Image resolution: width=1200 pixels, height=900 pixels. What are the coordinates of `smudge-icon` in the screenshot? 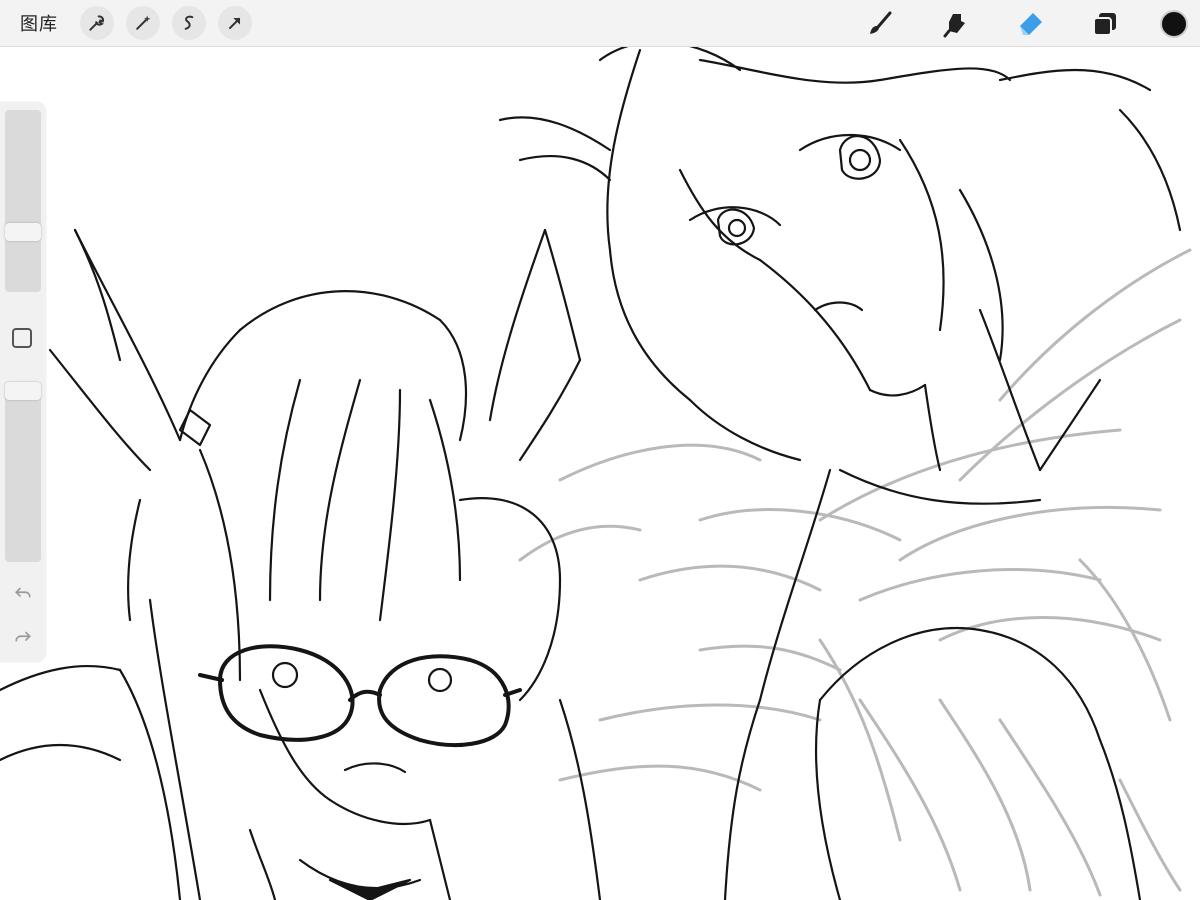 It's located at (954, 25).